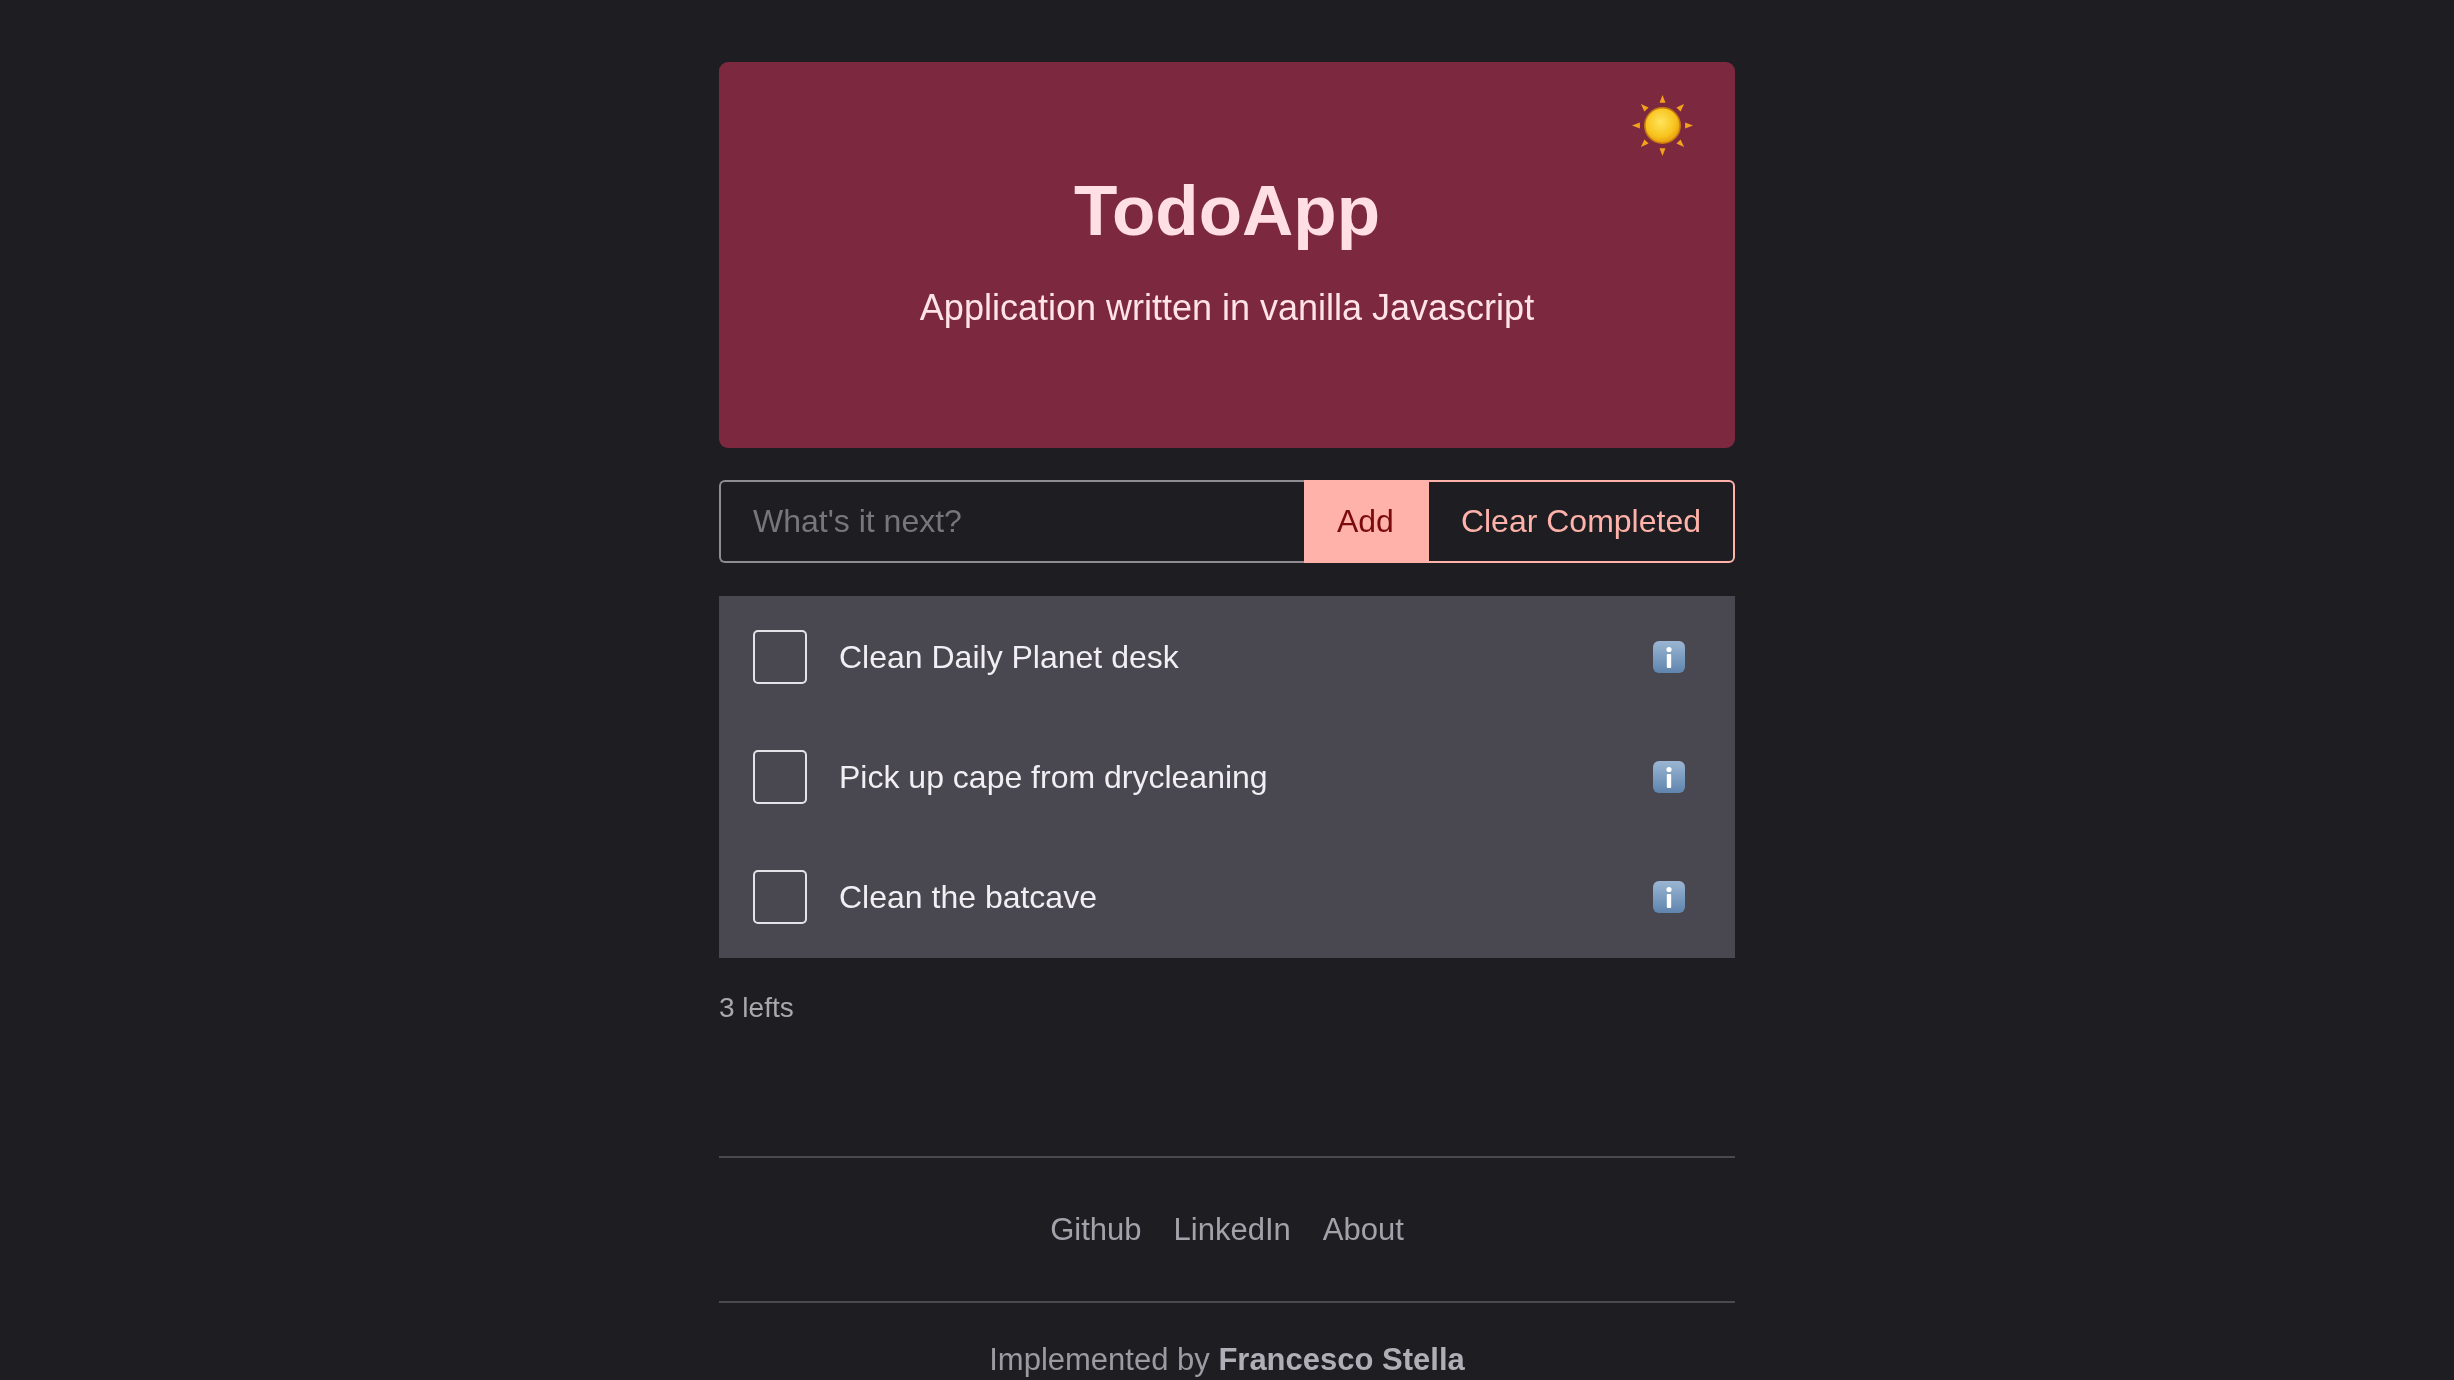 This screenshot has width=2454, height=1380. What do you see at coordinates (1096, 1230) in the screenshot?
I see `footer-link: Github` at bounding box center [1096, 1230].